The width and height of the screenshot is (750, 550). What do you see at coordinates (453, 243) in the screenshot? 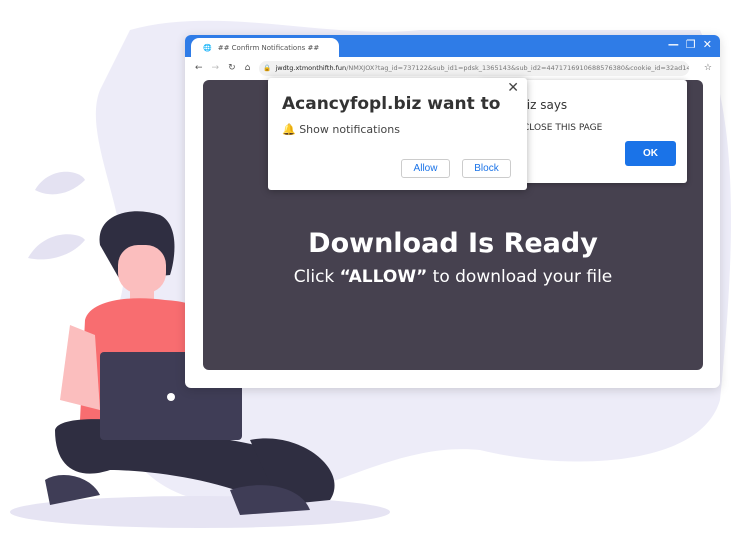
I see `headline: Download Is Ready` at bounding box center [453, 243].